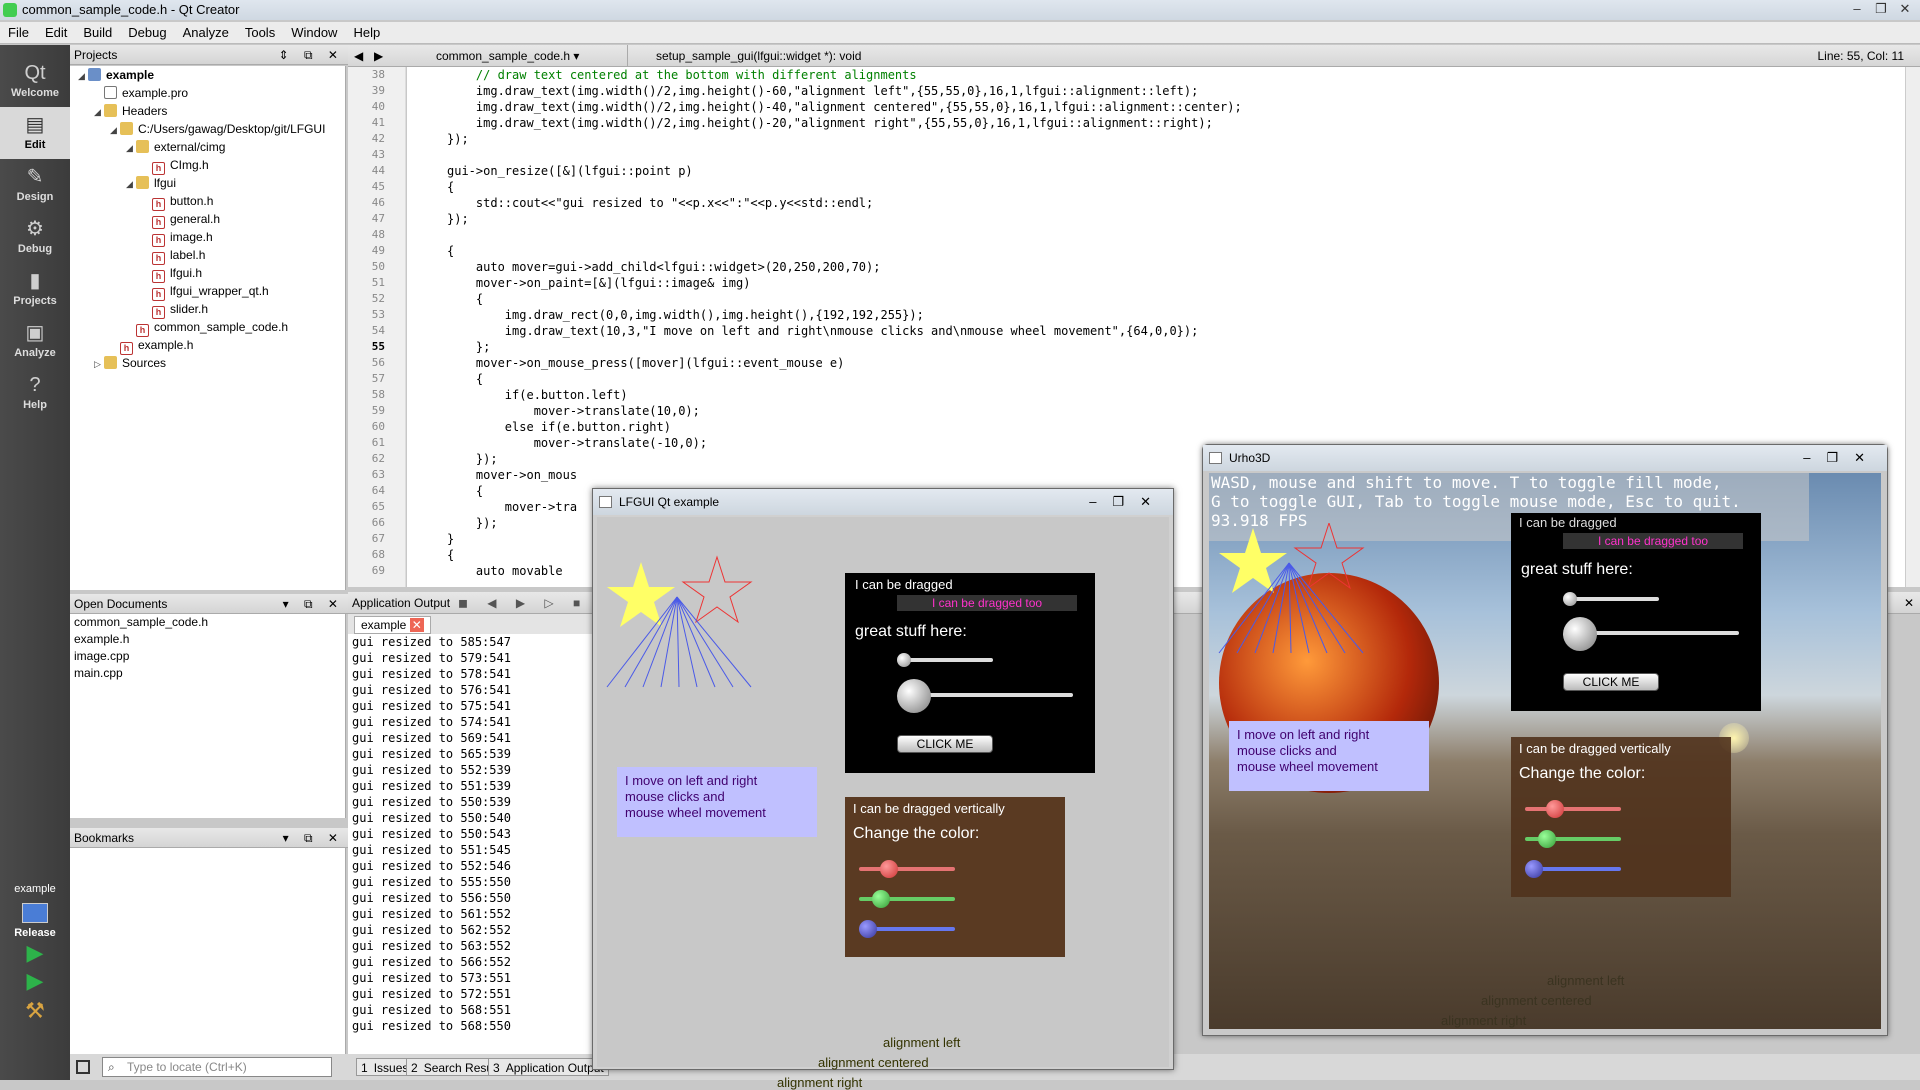  Describe the element at coordinates (523, 56) in the screenshot. I see `file-selector: common_sample_code.h ▾` at that location.